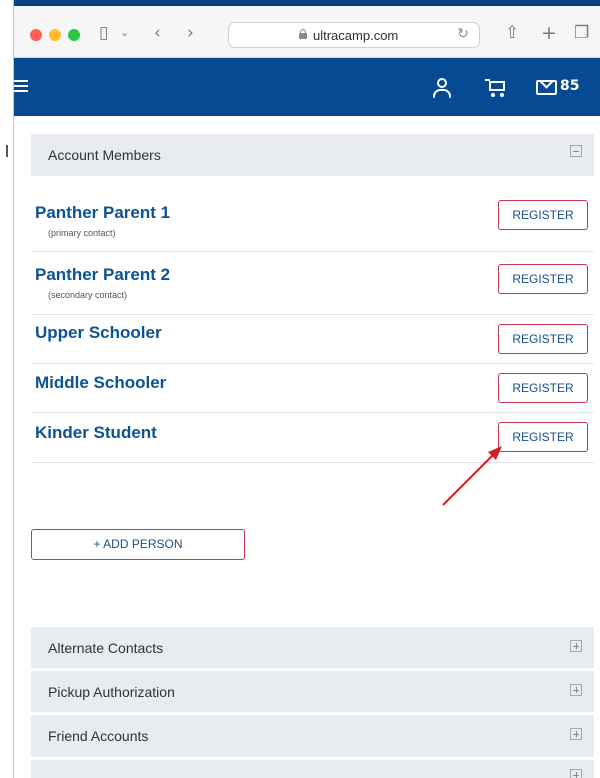  I want to click on section-title: Alternate Contacts, so click(106, 648).